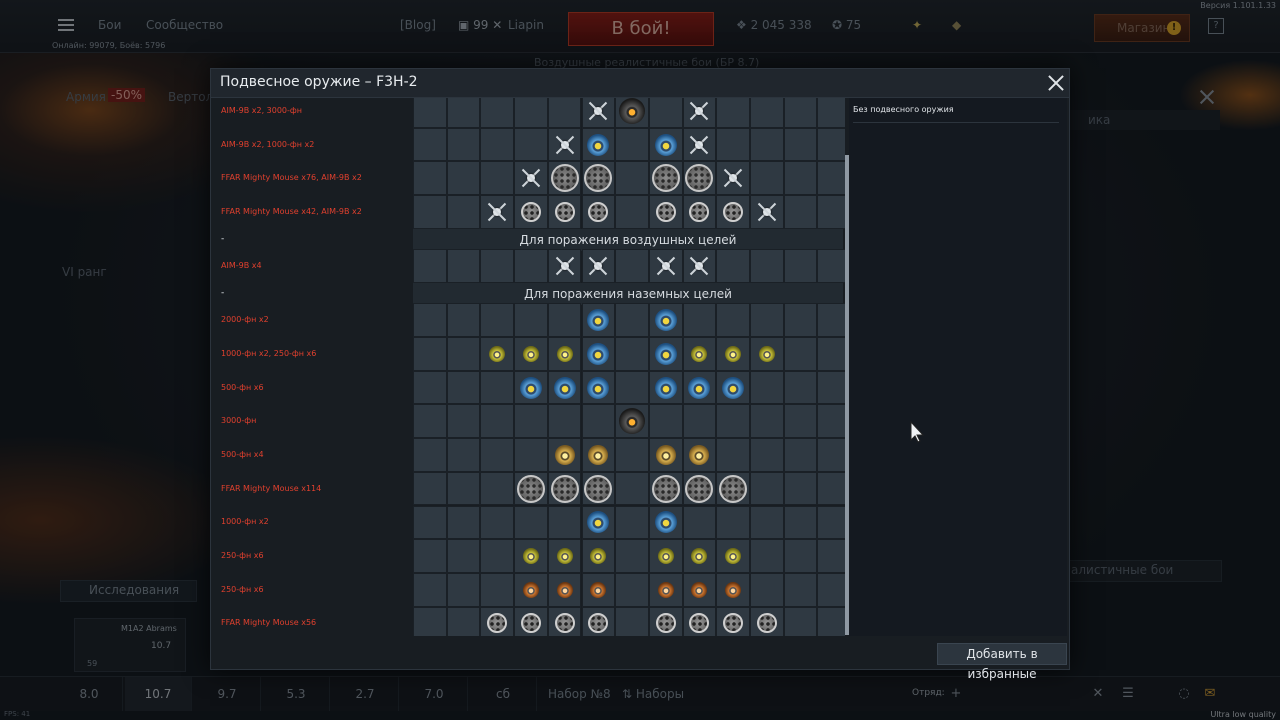  What do you see at coordinates (261, 110) in the screenshot?
I see `loadout-label: AIM-9B x2, 3000-фн` at bounding box center [261, 110].